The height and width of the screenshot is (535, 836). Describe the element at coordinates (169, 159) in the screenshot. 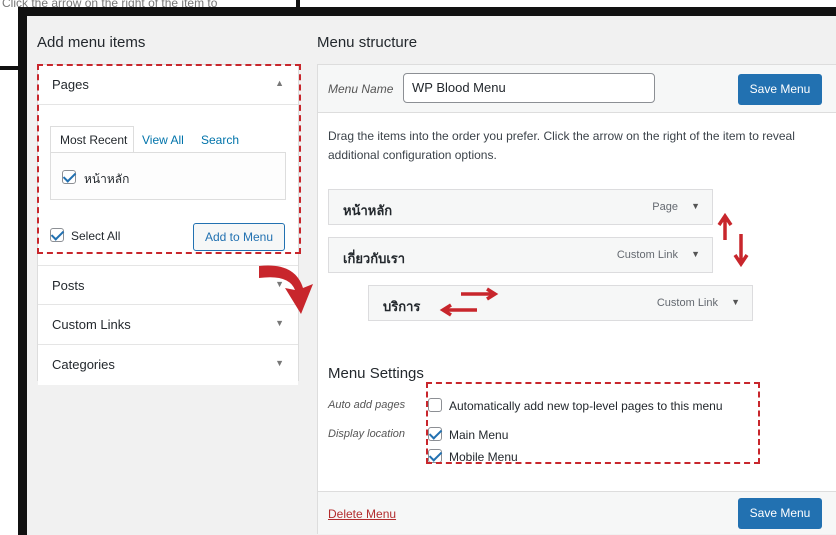

I see `pages-highlight-box` at that location.